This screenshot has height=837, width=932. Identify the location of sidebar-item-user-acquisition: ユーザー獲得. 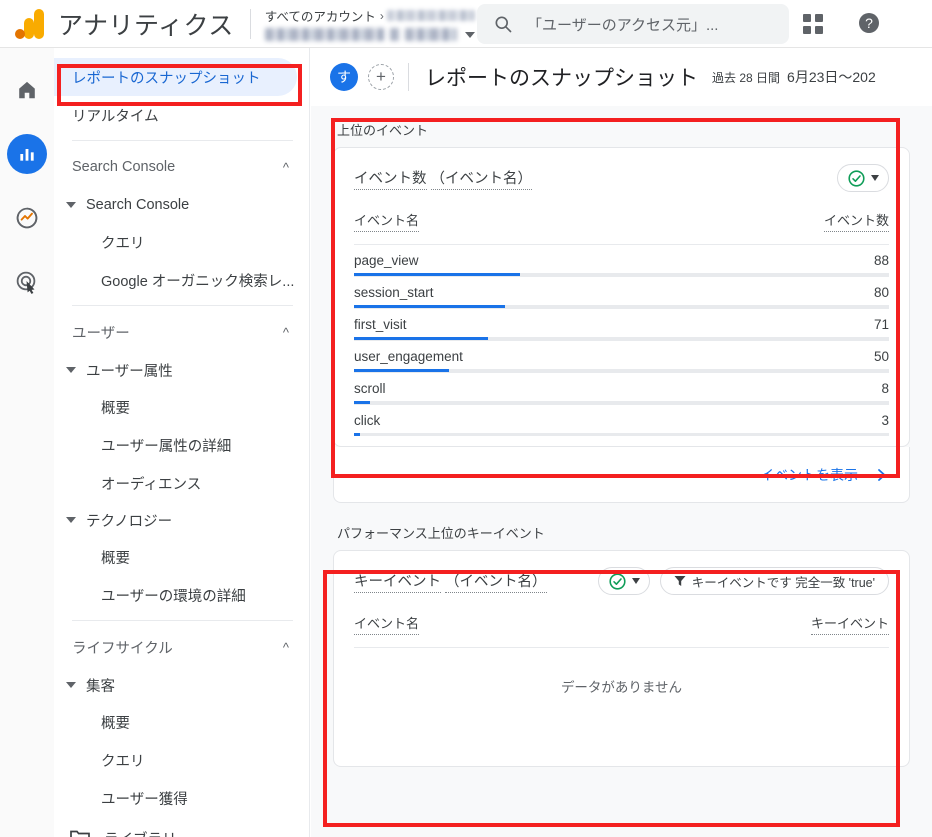
(181, 798).